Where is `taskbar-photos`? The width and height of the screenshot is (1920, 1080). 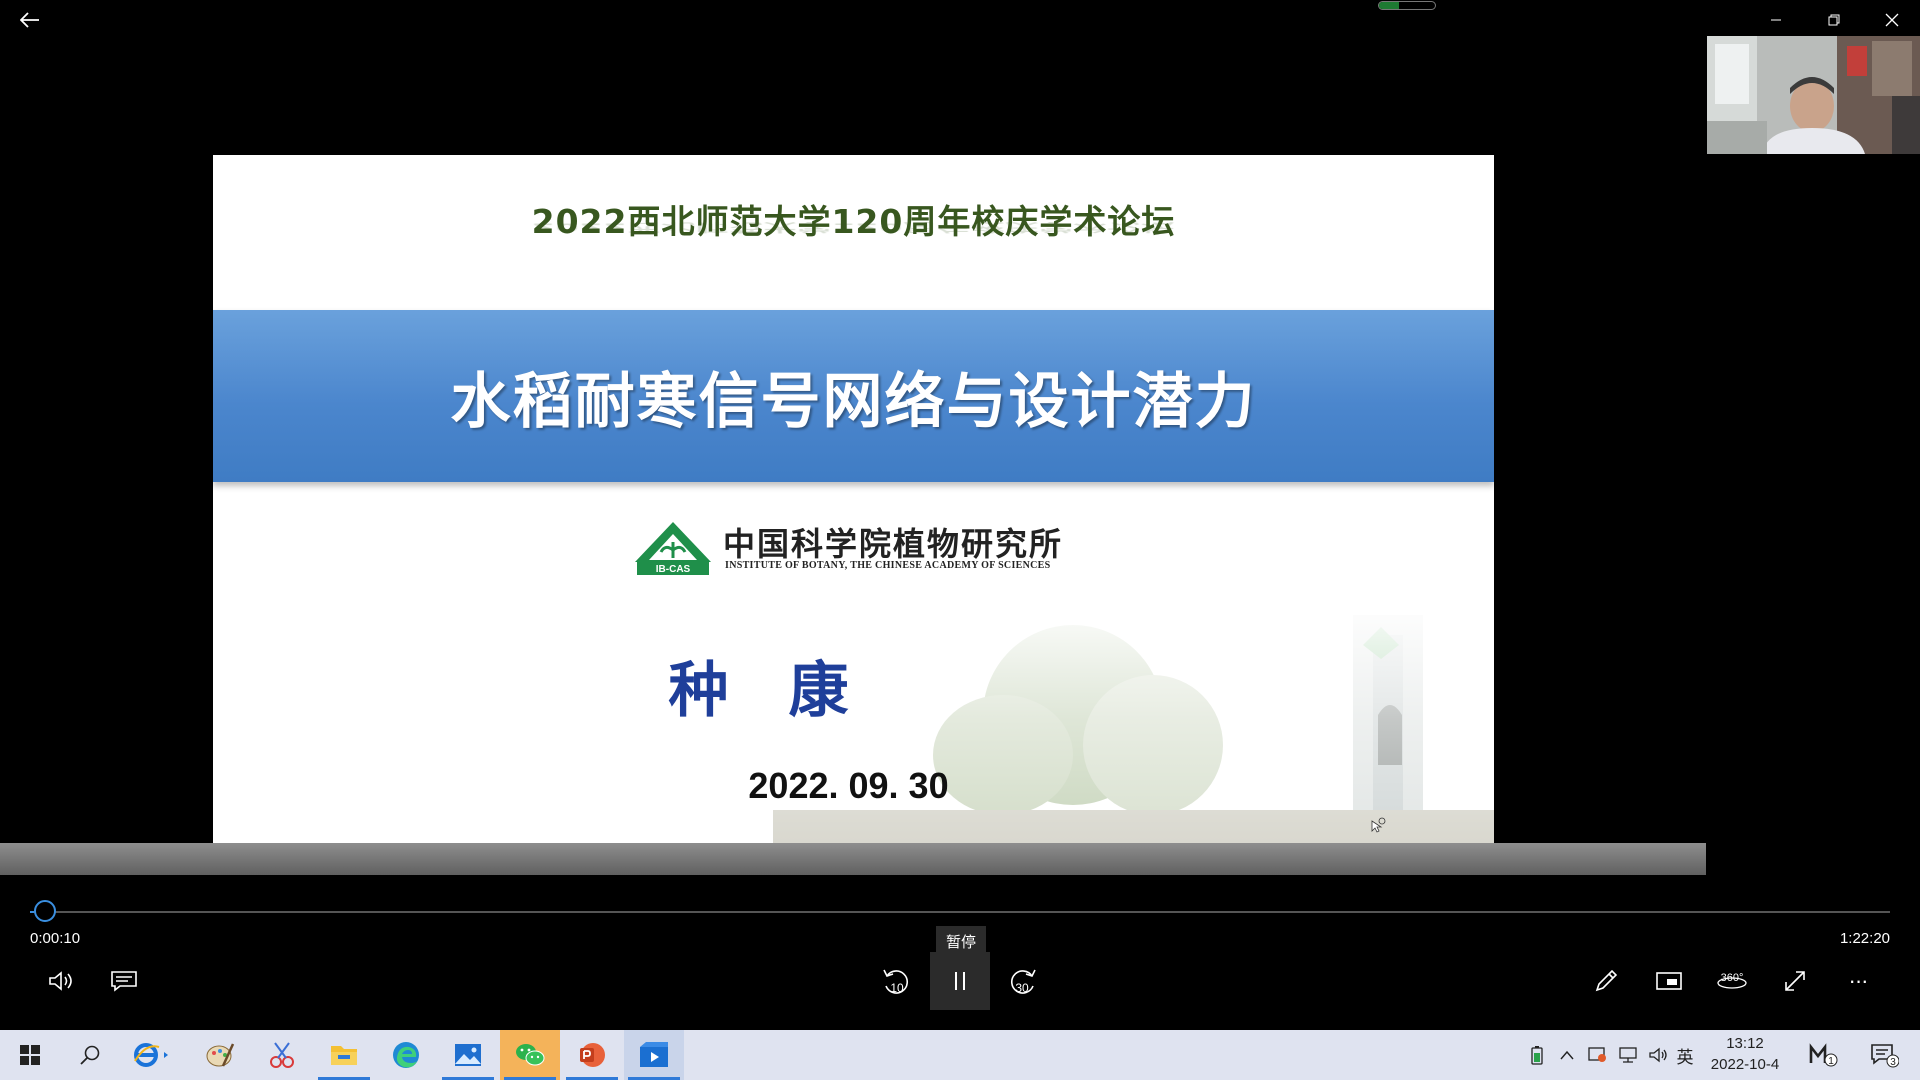 taskbar-photos is located at coordinates (468, 1055).